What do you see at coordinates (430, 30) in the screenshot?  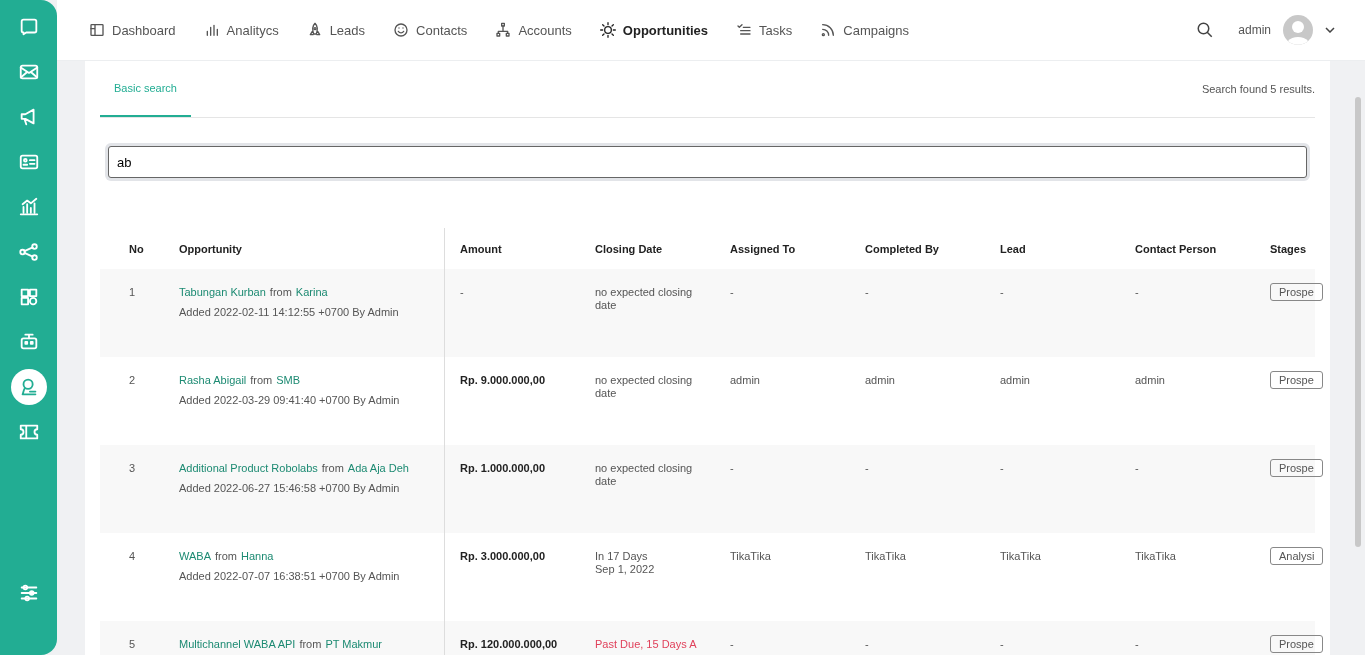 I see `nav-link: Contacts` at bounding box center [430, 30].